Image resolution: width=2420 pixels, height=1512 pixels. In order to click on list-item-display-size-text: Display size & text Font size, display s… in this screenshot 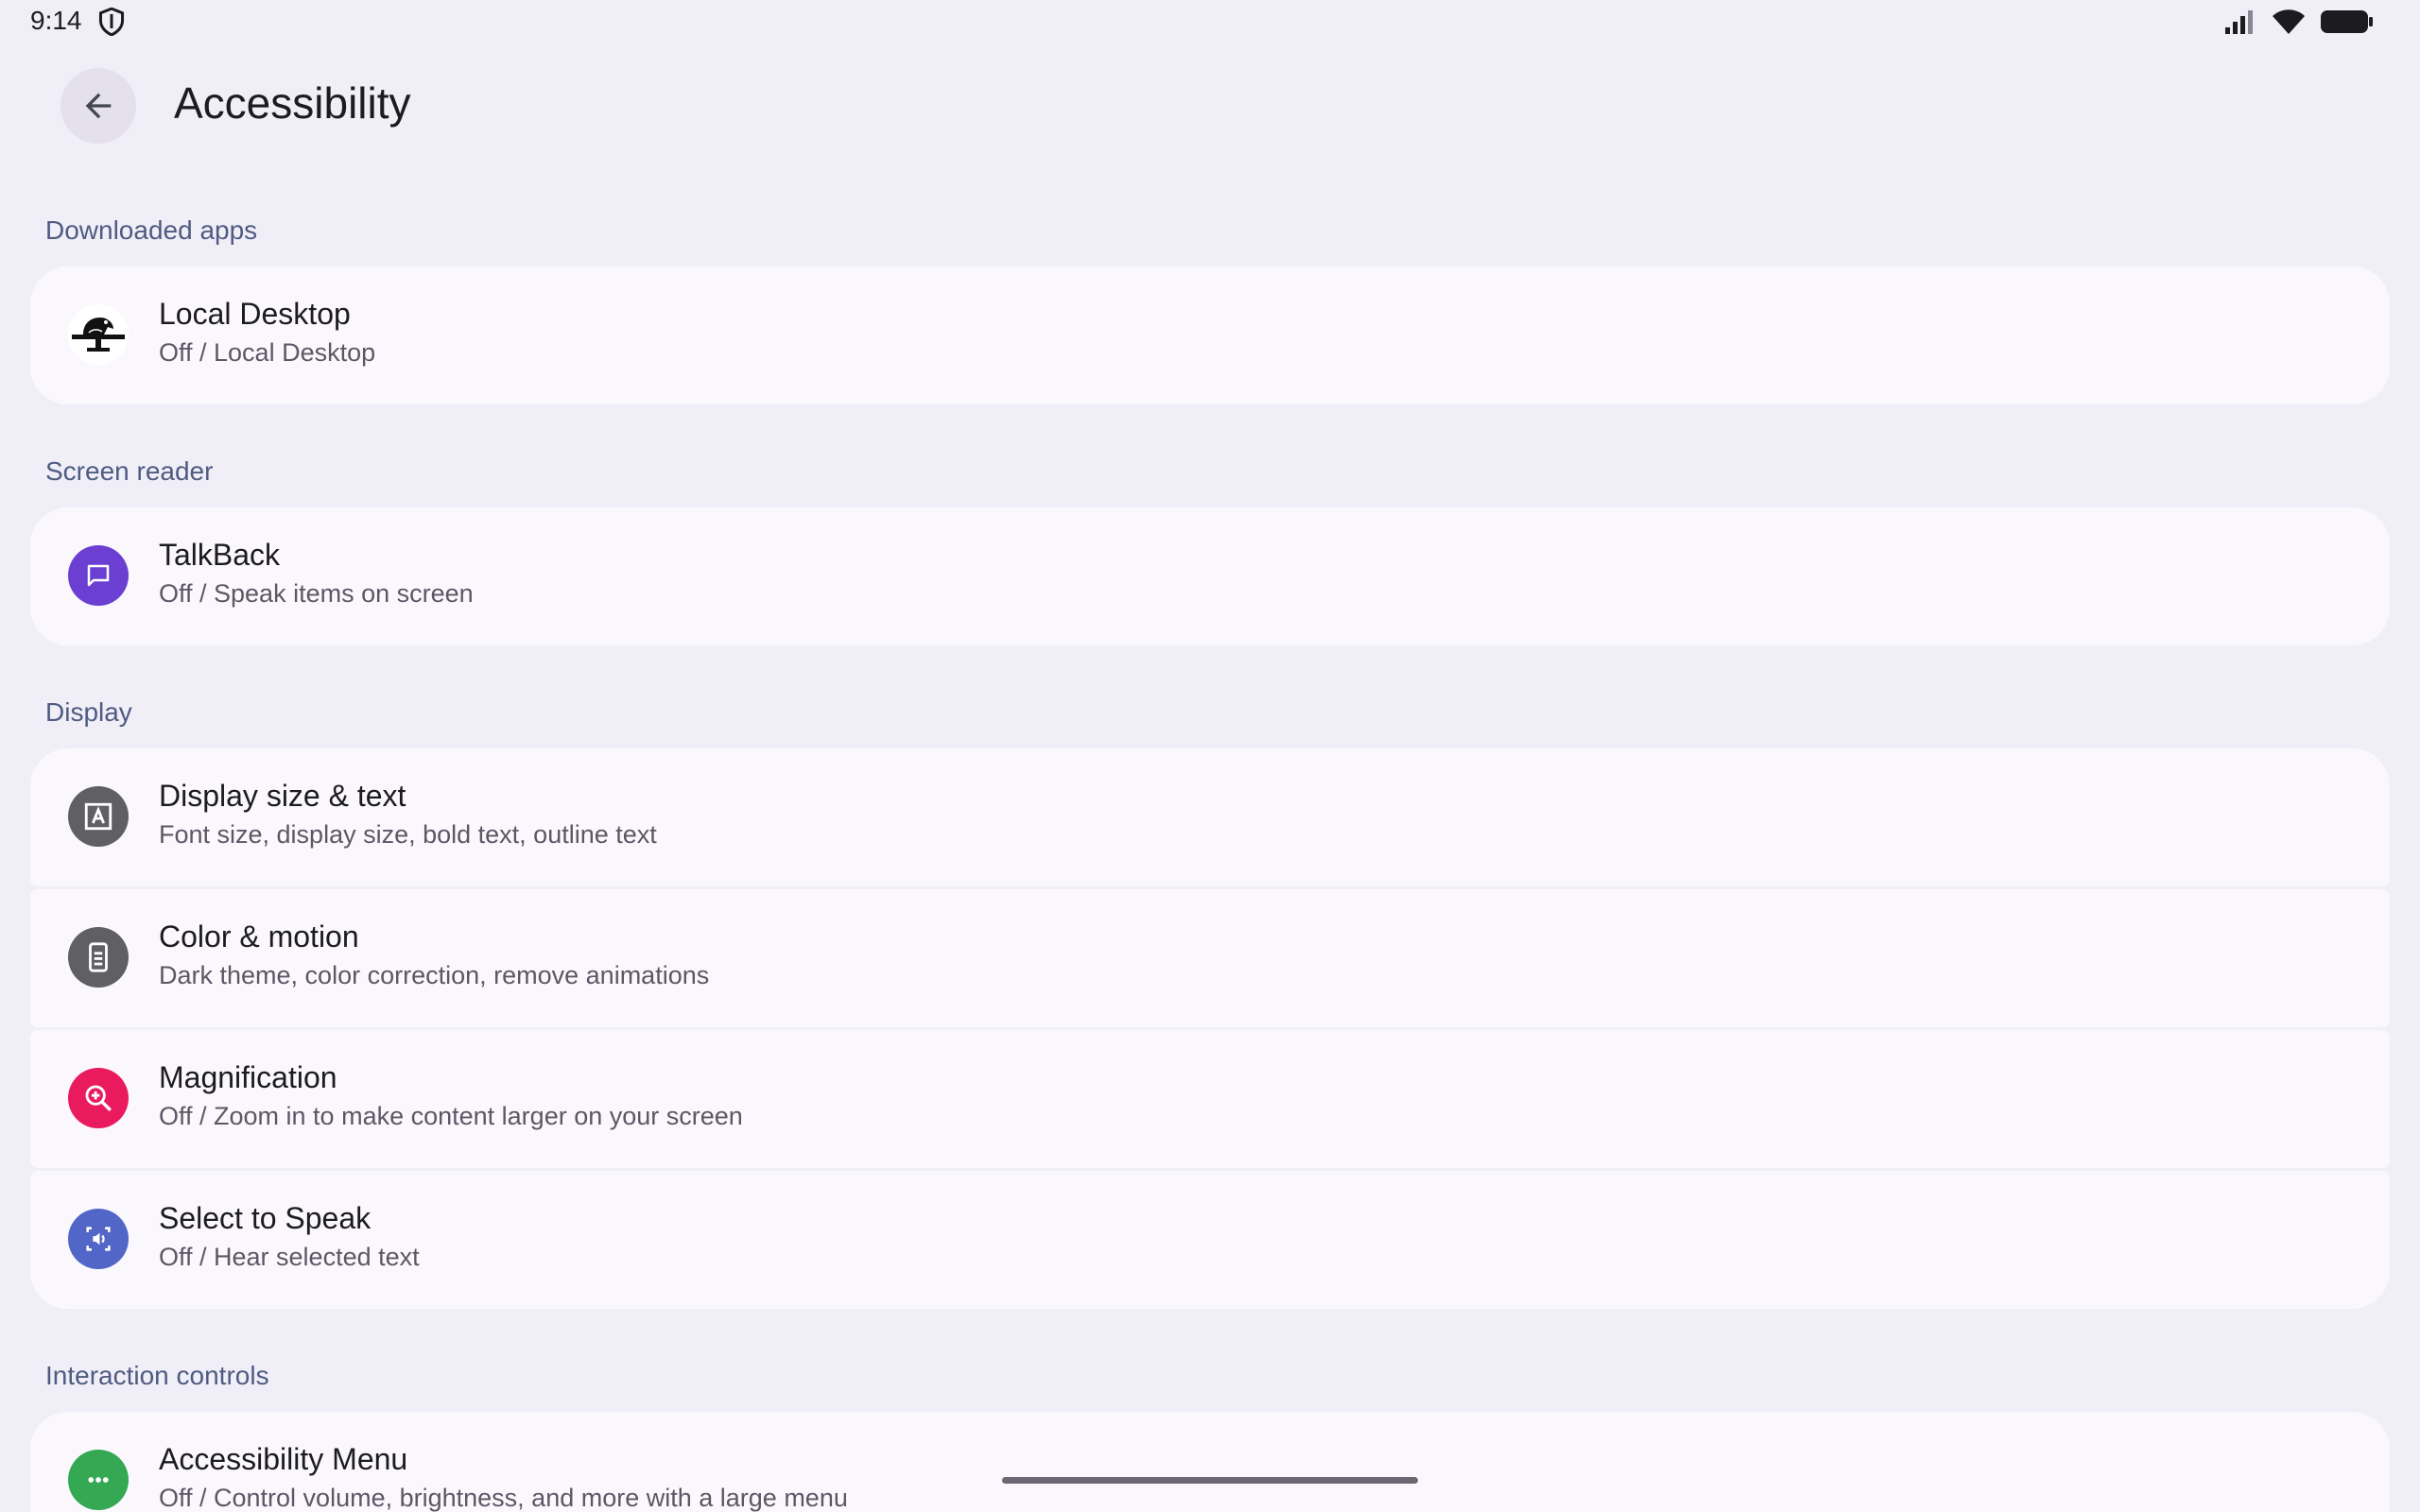, I will do `click(1210, 817)`.